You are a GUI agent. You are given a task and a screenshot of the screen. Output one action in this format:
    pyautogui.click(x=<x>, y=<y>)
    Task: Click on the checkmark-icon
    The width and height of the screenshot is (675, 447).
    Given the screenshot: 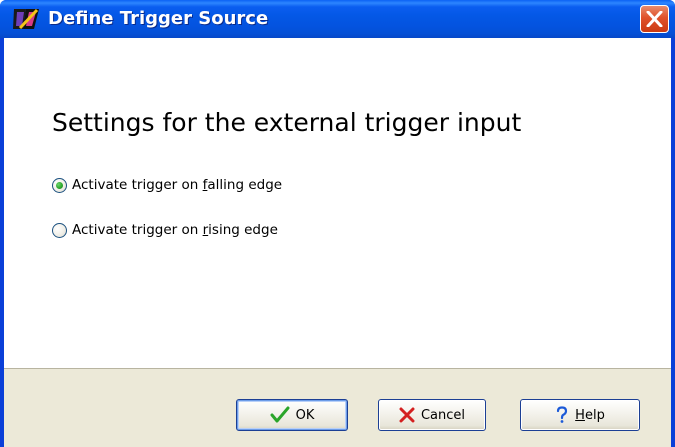 What is the action you would take?
    pyautogui.click(x=280, y=415)
    